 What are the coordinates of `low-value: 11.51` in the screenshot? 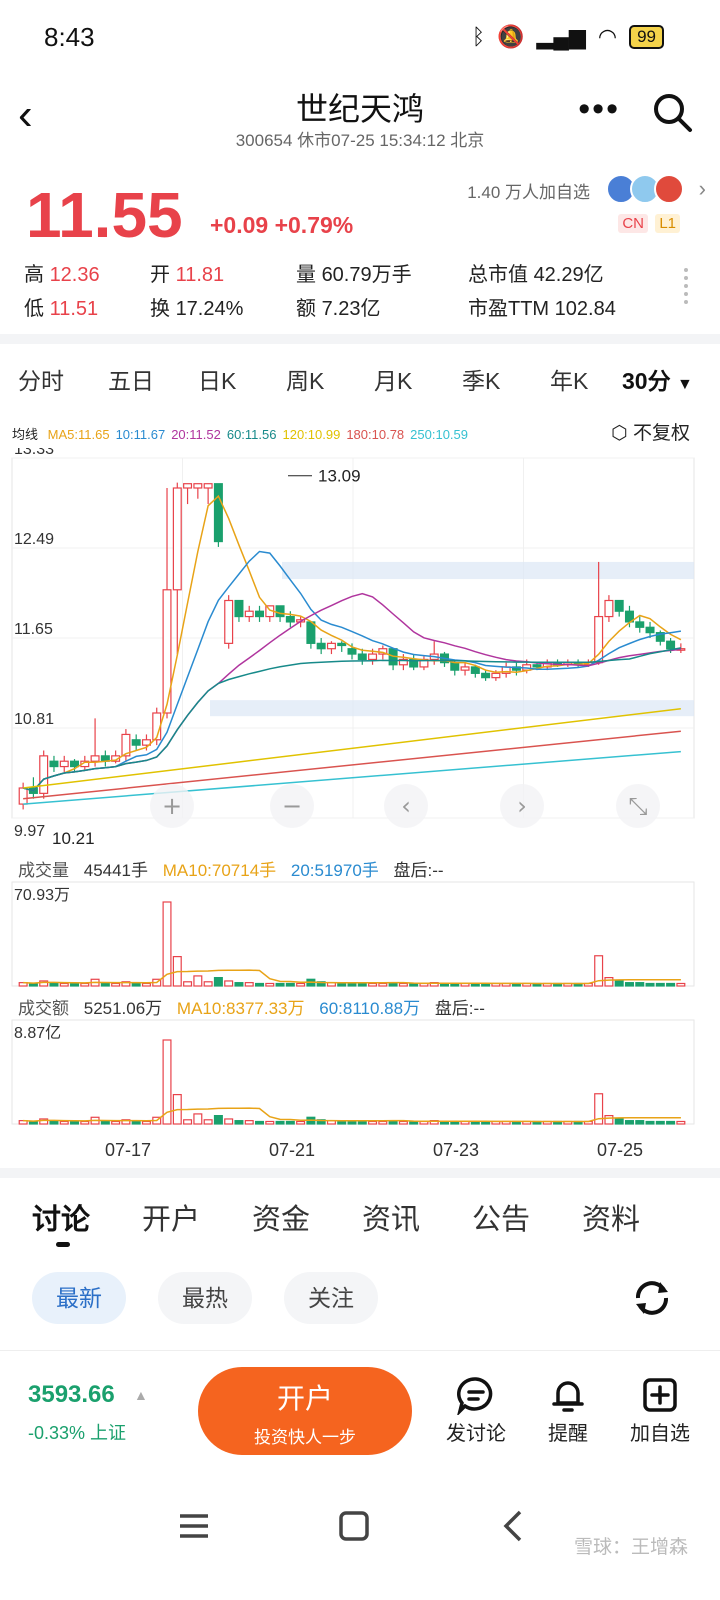 It's located at (74, 309).